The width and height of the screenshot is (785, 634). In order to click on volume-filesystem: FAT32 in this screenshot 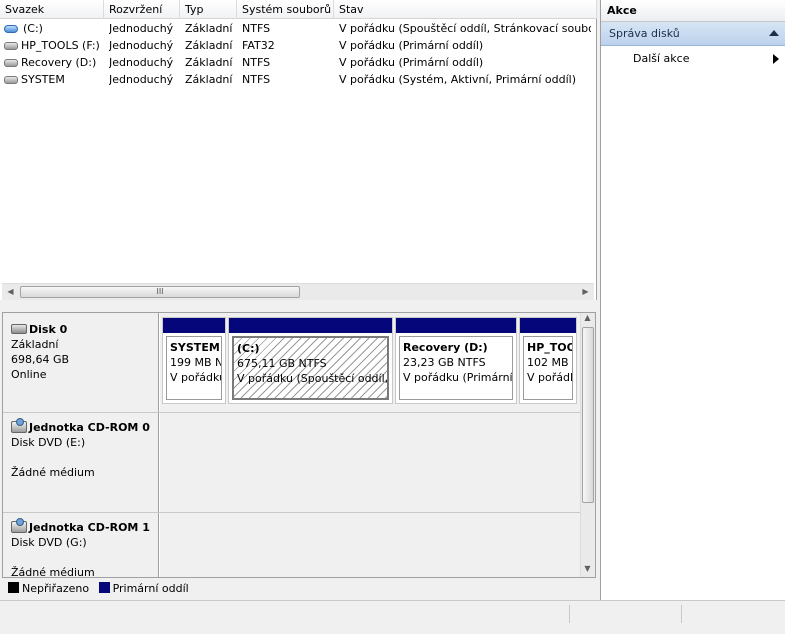, I will do `click(258, 45)`.